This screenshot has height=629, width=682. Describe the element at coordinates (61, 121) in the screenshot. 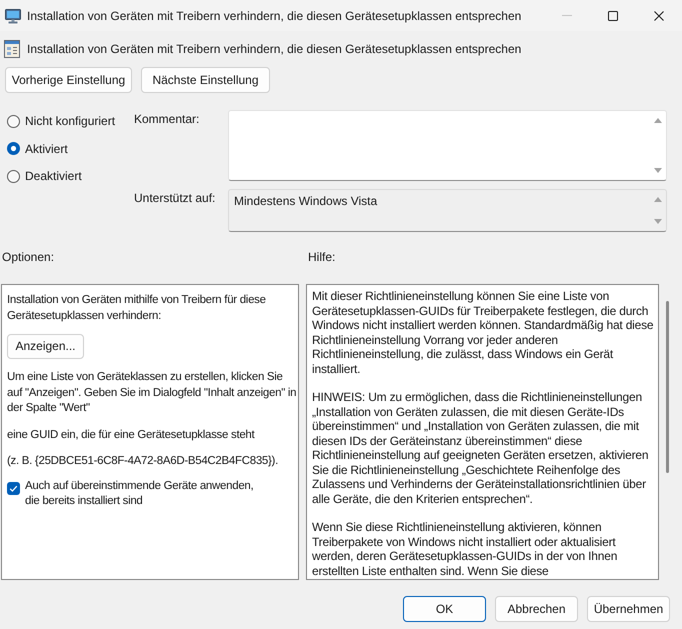

I see `radio-option: Nicht konfiguriert` at that location.